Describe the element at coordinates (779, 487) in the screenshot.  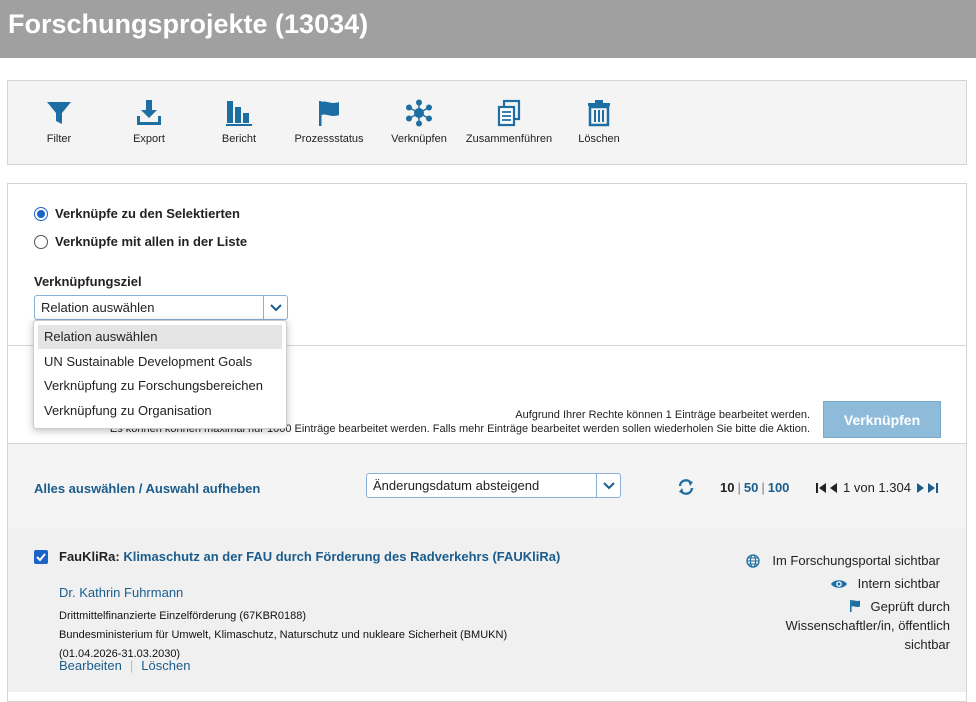
I see `per-page-100: 100` at that location.